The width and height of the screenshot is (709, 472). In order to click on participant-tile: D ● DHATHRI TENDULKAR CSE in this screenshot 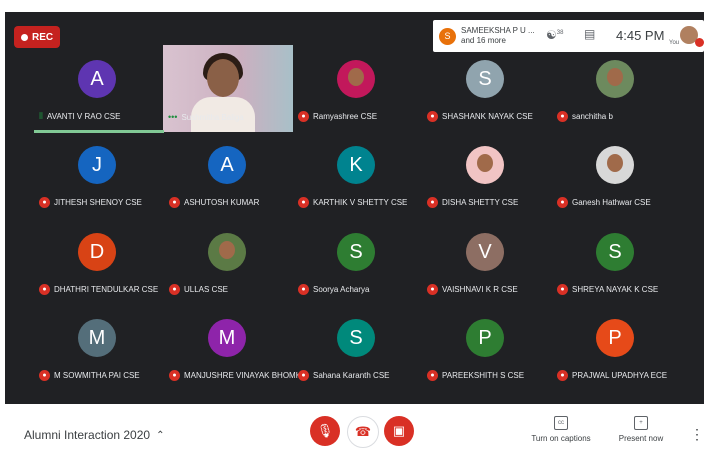, I will do `click(98, 261)`.